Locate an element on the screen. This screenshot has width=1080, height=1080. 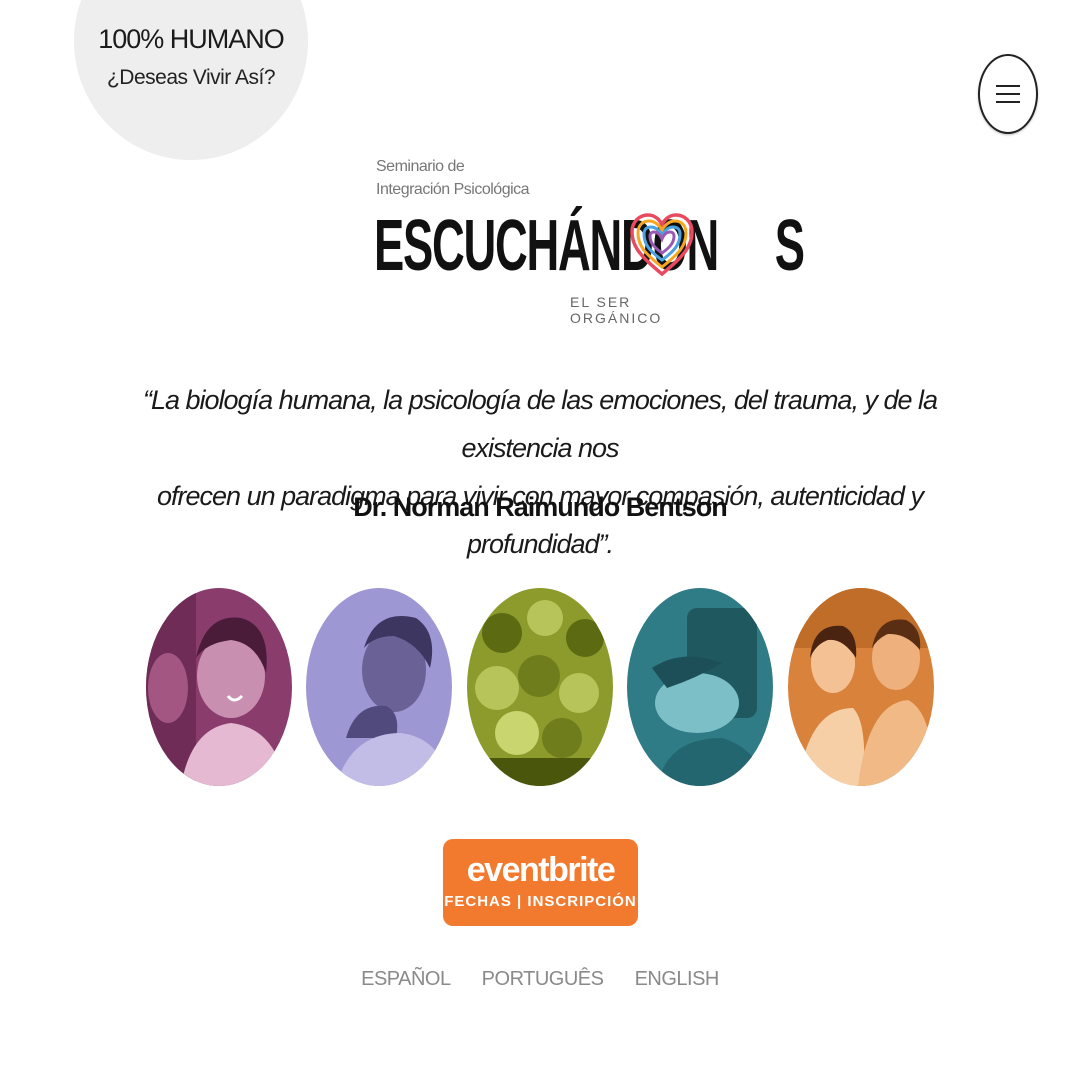
badge-subtitle: ¿Deseas Vivir Así? is located at coordinates (191, 77).